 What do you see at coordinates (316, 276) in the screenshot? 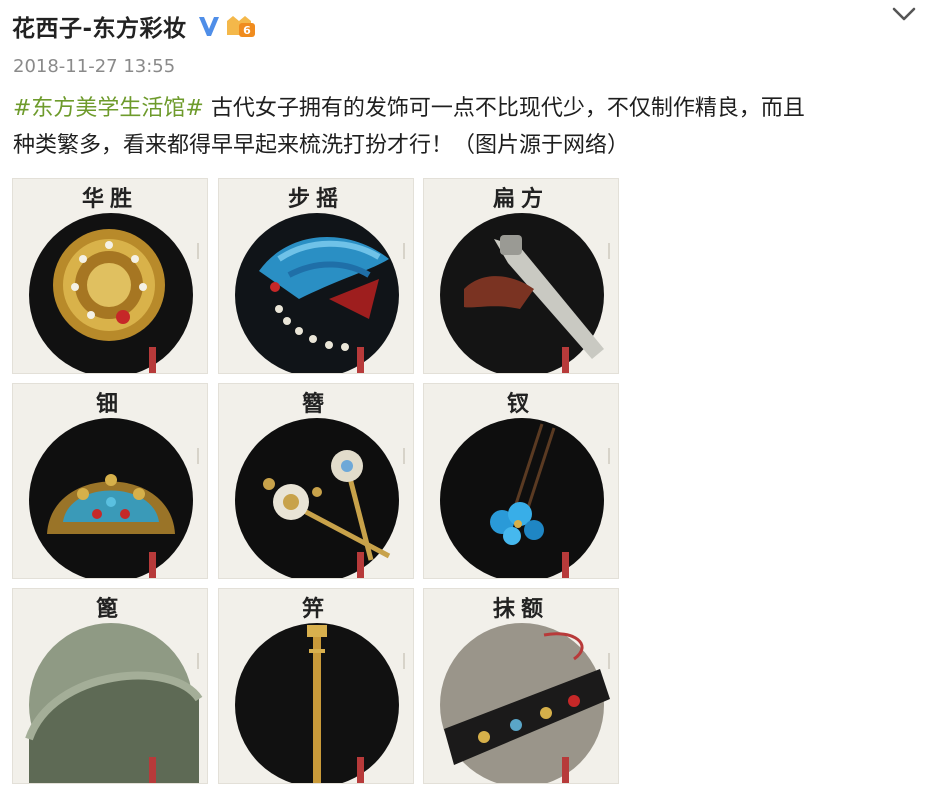
I see `image-tile-buyao: 步摇` at bounding box center [316, 276].